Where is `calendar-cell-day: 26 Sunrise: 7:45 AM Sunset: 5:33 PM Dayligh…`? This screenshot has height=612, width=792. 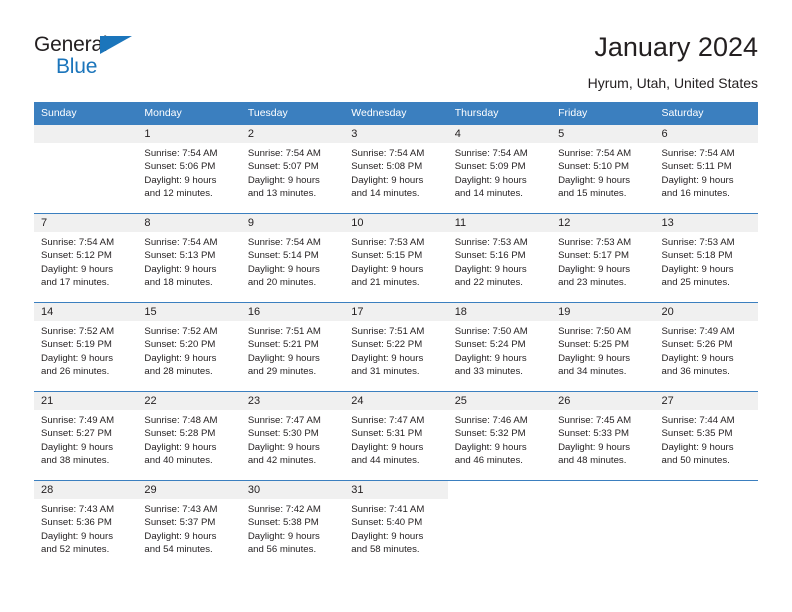
calendar-cell-day: 26 Sunrise: 7:45 AM Sunset: 5:33 PM Dayligh… is located at coordinates (603, 436).